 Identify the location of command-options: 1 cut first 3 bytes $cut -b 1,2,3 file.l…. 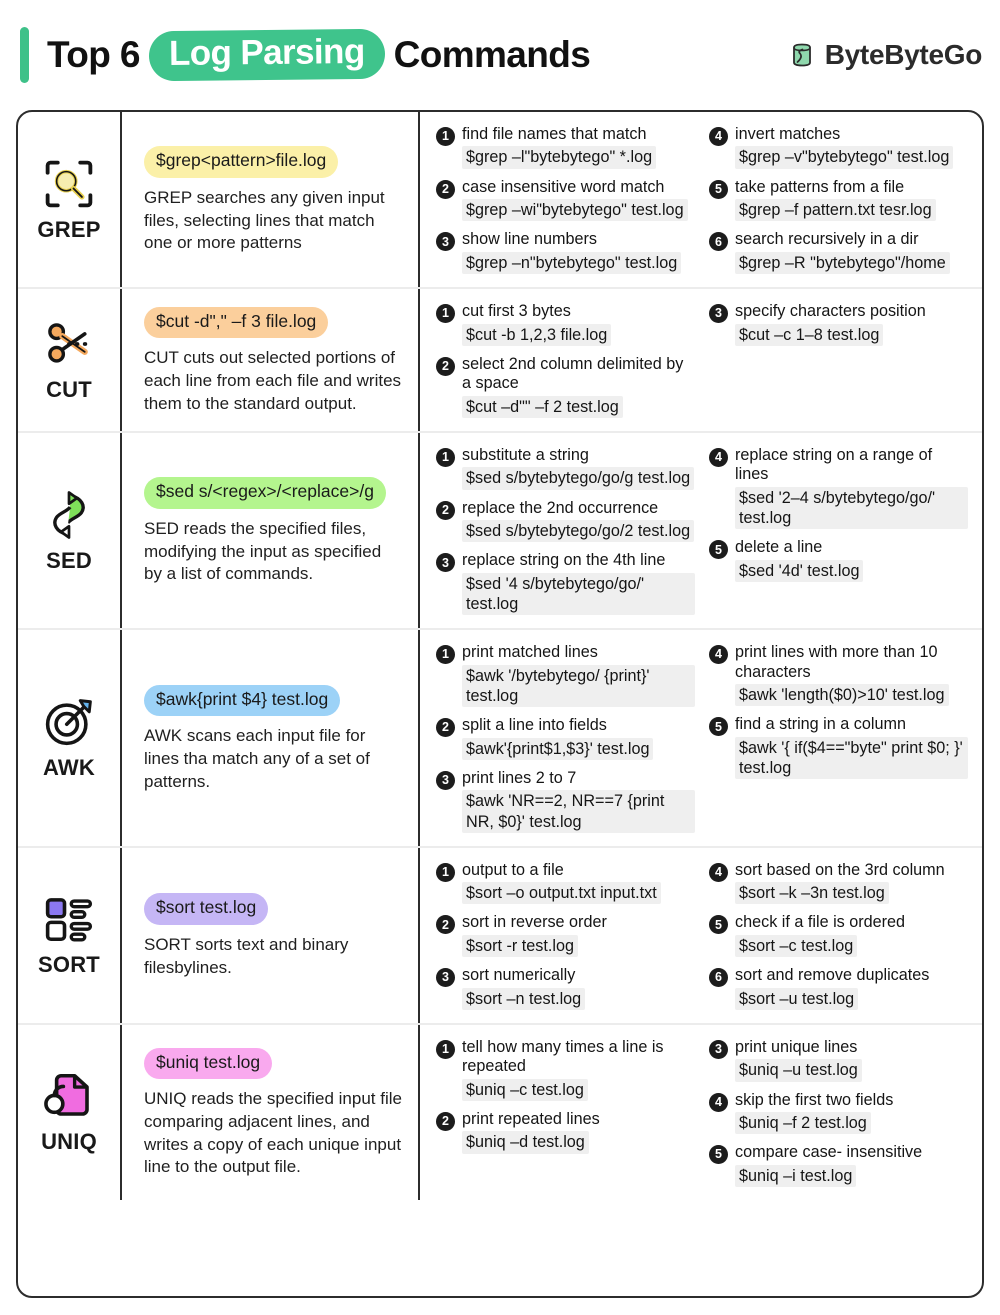
(701, 360).